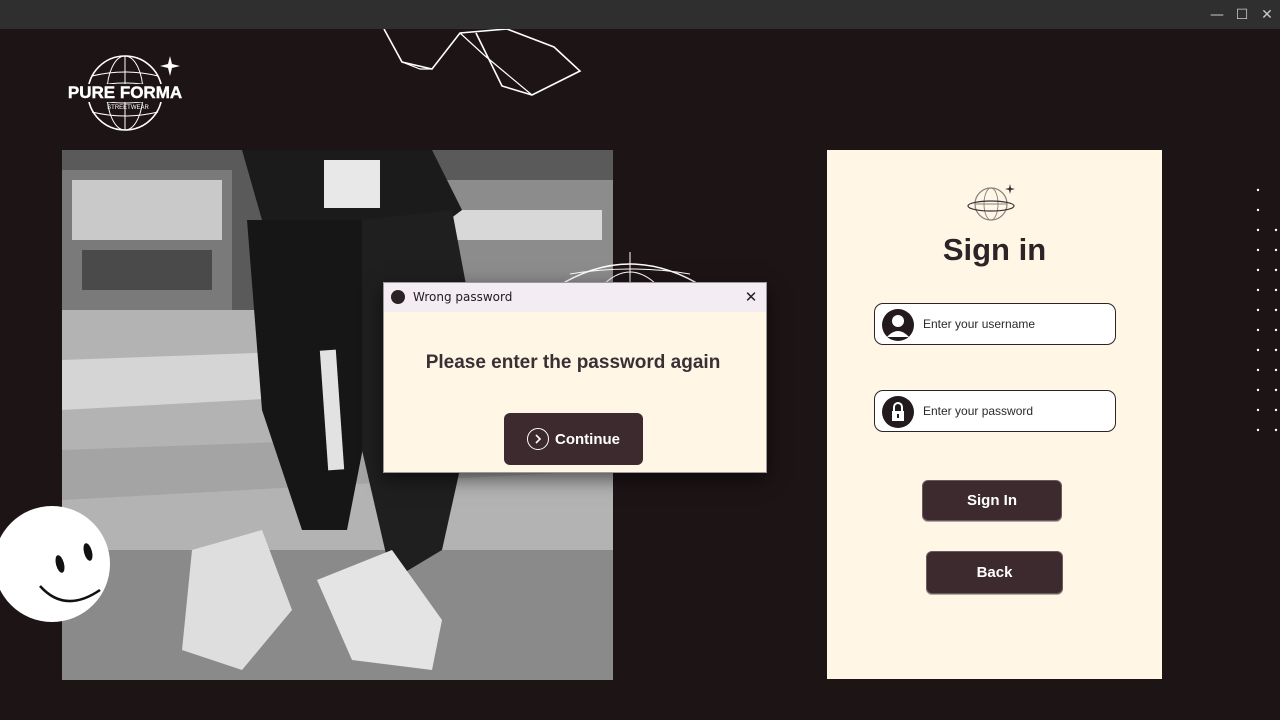  Describe the element at coordinates (994, 572) in the screenshot. I see `back-button: Back` at that location.